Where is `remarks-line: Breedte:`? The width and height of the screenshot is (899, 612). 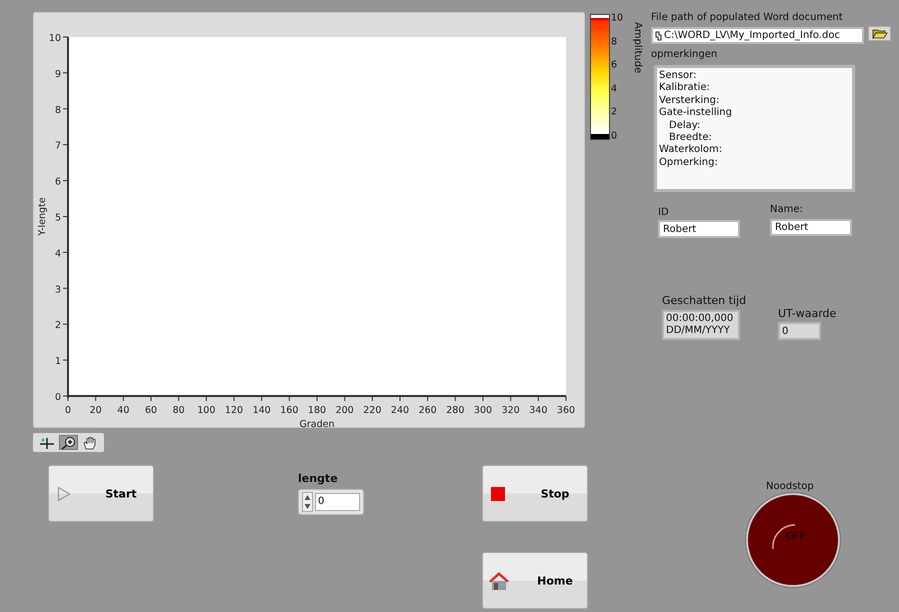
remarks-line: Breedte: is located at coordinates (690, 138).